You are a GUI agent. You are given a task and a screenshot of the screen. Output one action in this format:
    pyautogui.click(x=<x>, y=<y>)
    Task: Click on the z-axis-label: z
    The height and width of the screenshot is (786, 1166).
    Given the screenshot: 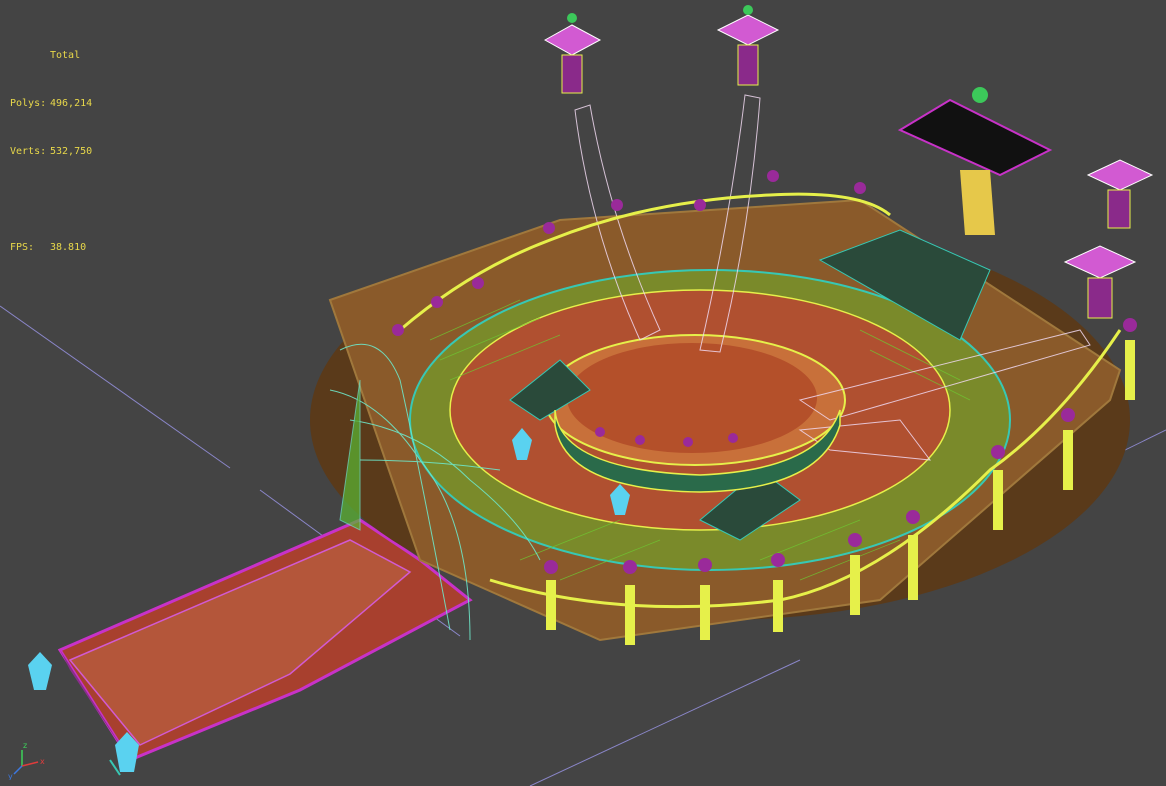 What is the action you would take?
    pyautogui.click(x=25, y=745)
    